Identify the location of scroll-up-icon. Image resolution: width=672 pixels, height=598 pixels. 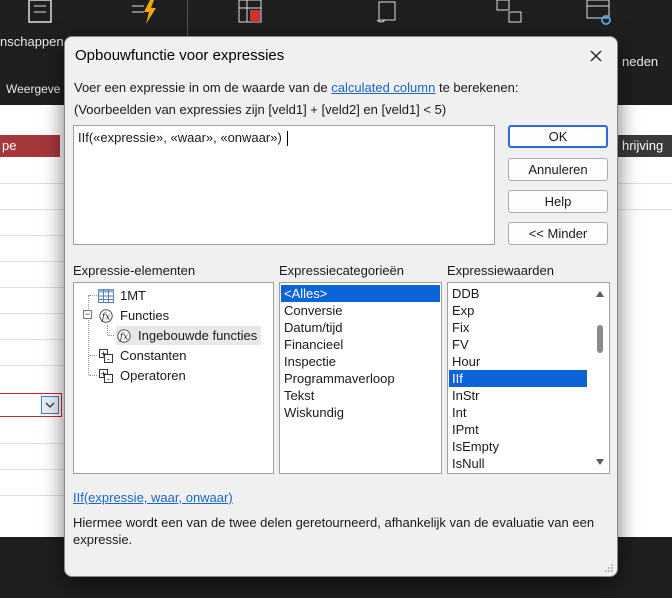
(600, 294).